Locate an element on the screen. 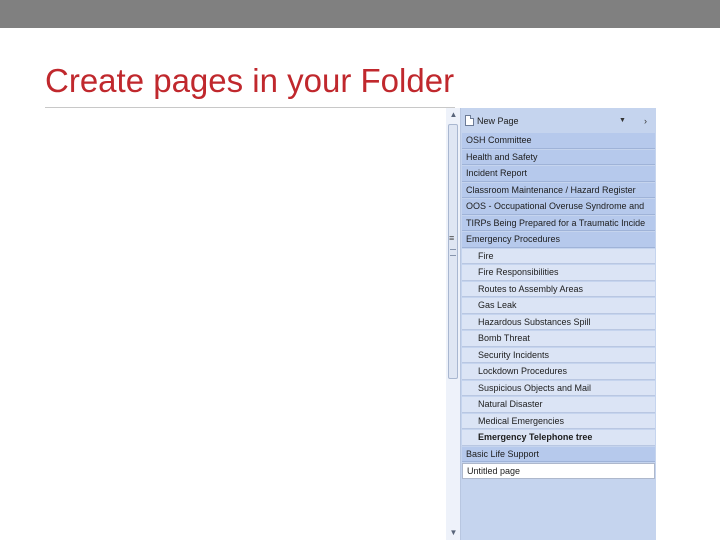  subpage-tab: Gas Leak is located at coordinates (558, 306).